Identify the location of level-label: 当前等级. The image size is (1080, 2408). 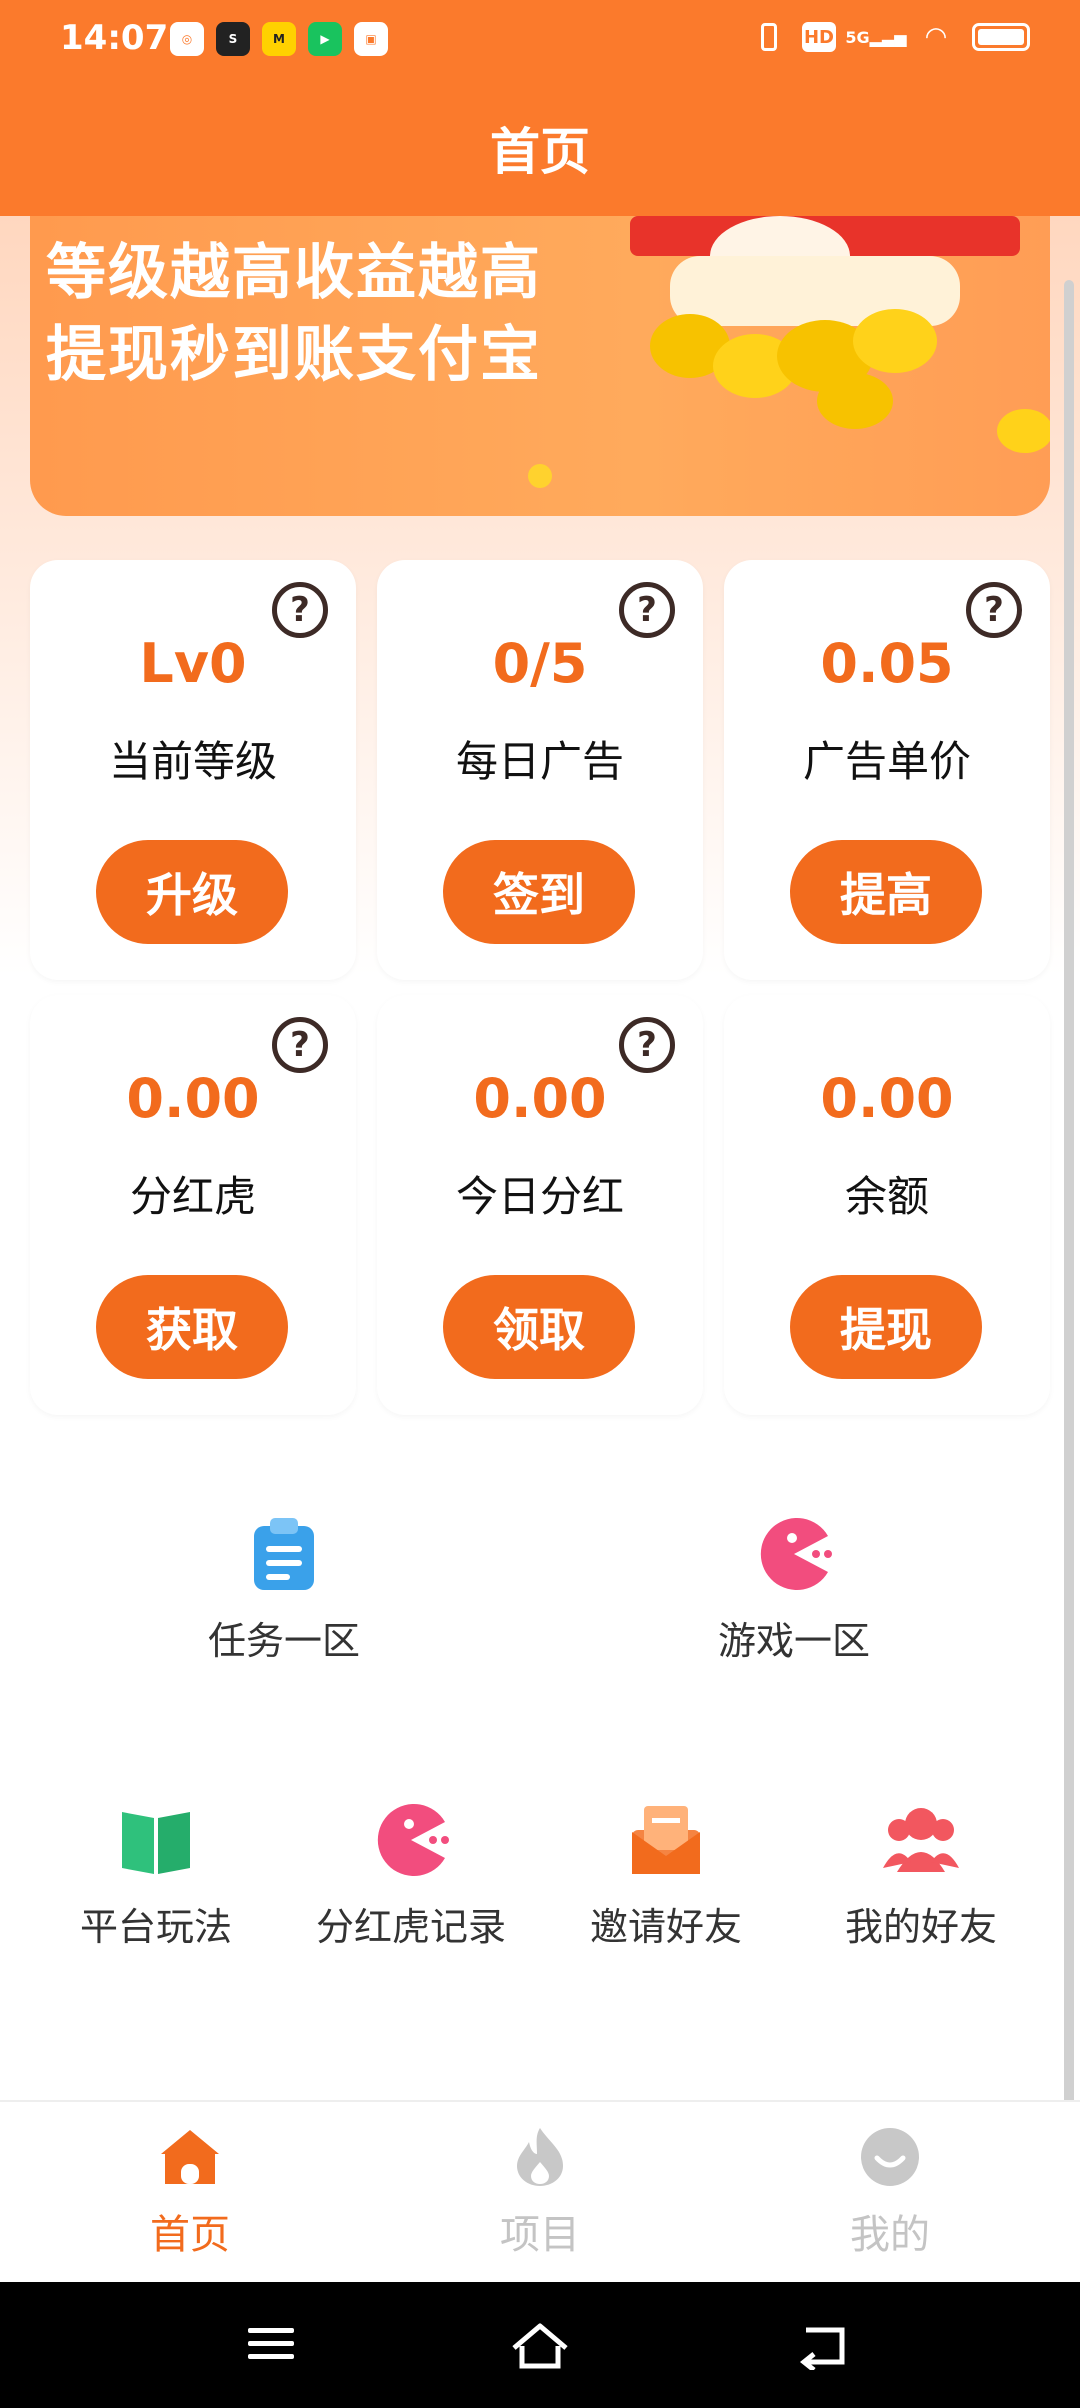
(192, 761).